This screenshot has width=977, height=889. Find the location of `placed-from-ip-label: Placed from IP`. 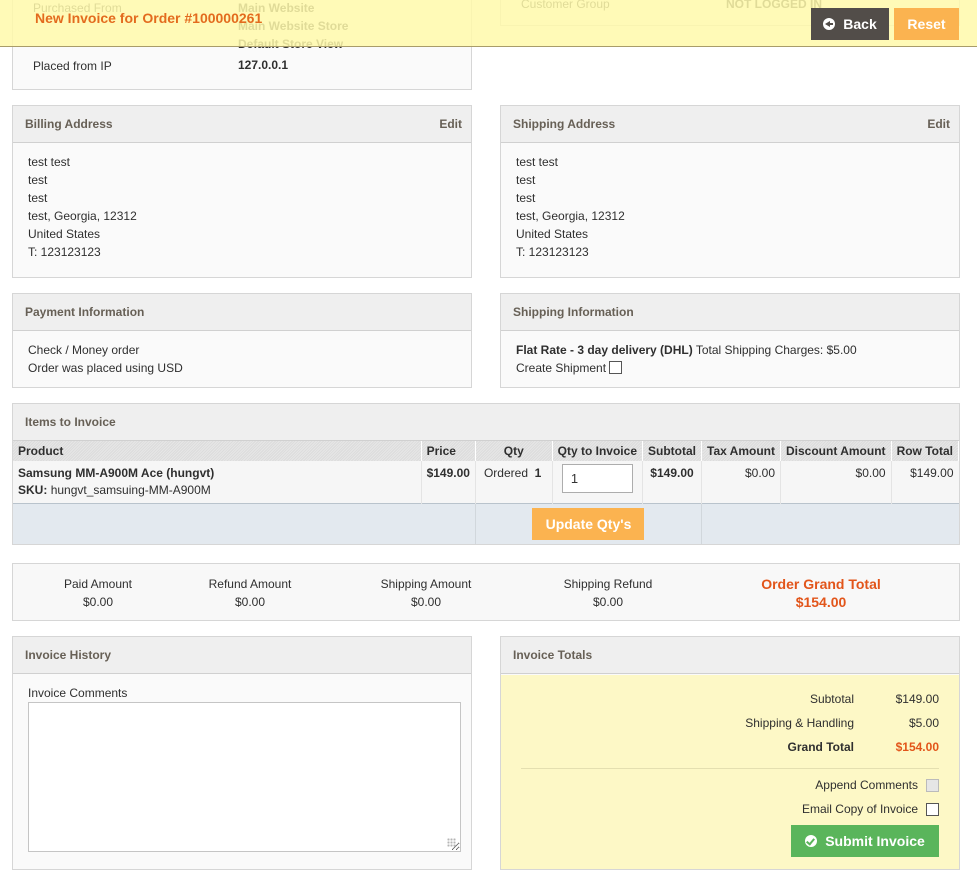

placed-from-ip-label: Placed from IP is located at coordinates (72, 66).